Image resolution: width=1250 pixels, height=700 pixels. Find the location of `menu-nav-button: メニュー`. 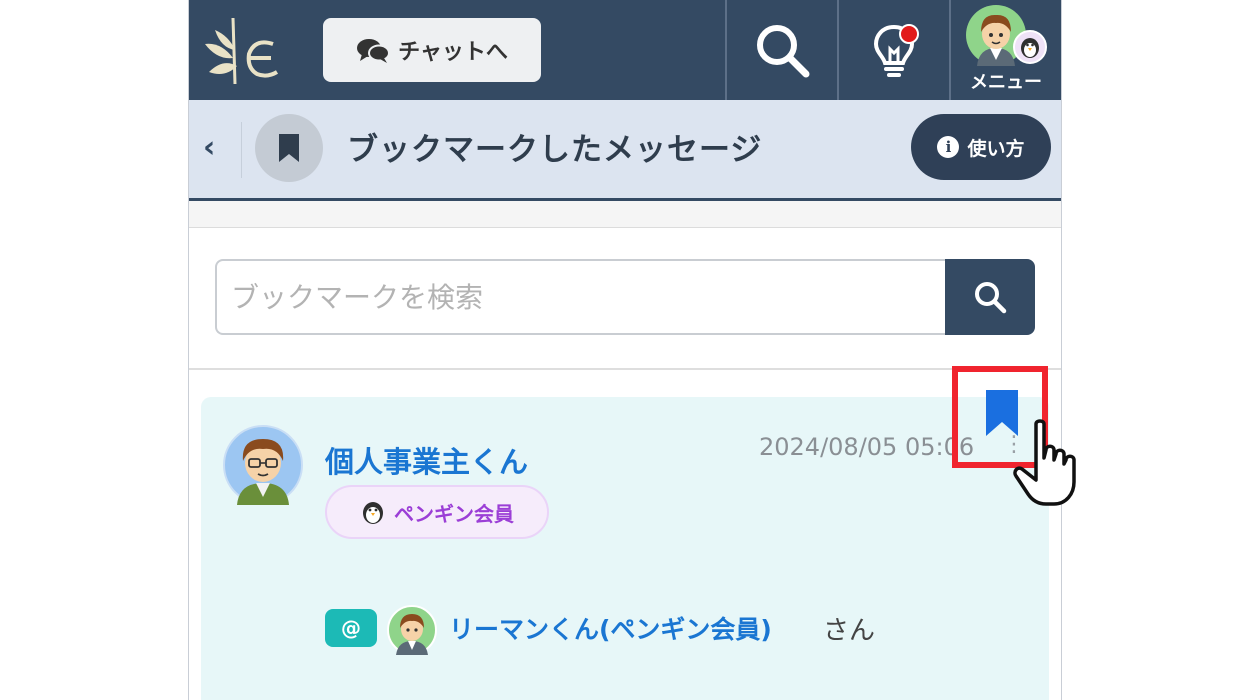

menu-nav-button: メニュー is located at coordinates (1006, 50).